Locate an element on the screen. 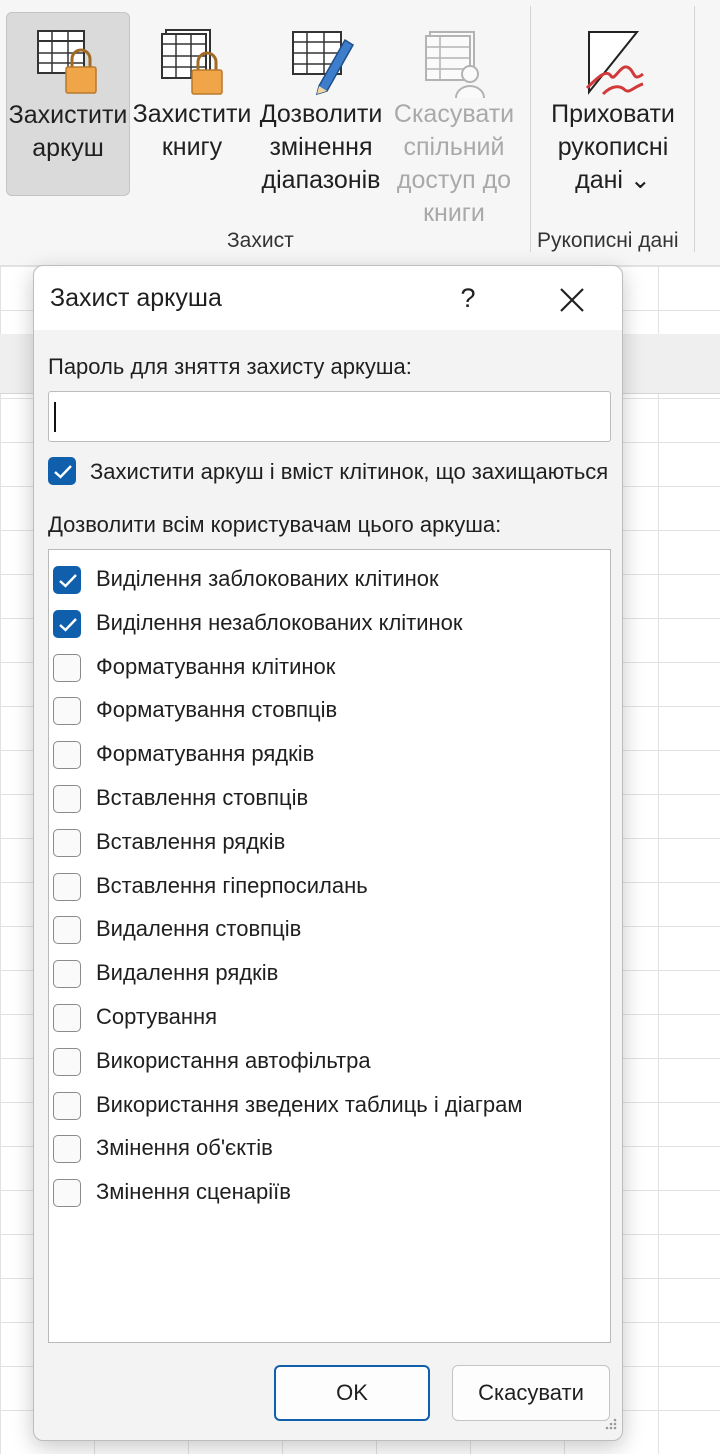 The image size is (720, 1454). permission-option: Форматування рядків is located at coordinates (329, 751).